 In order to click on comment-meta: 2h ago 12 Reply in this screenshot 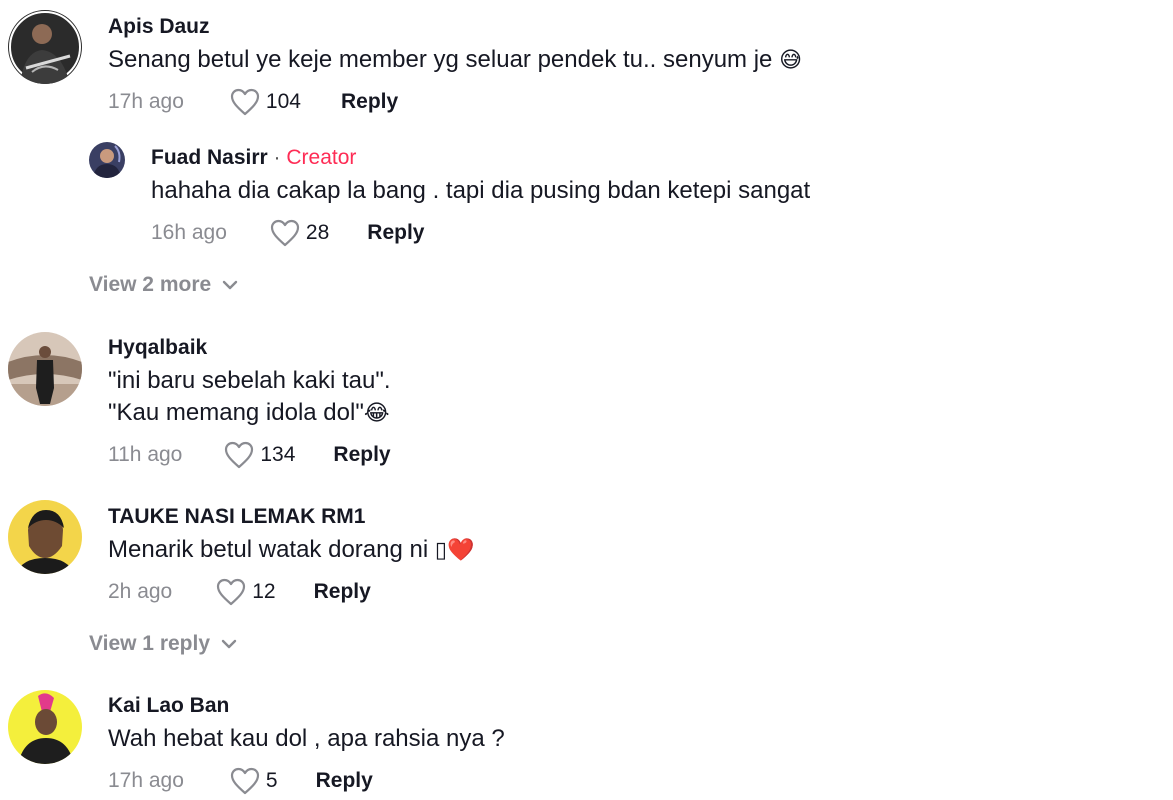, I will do `click(239, 592)`.